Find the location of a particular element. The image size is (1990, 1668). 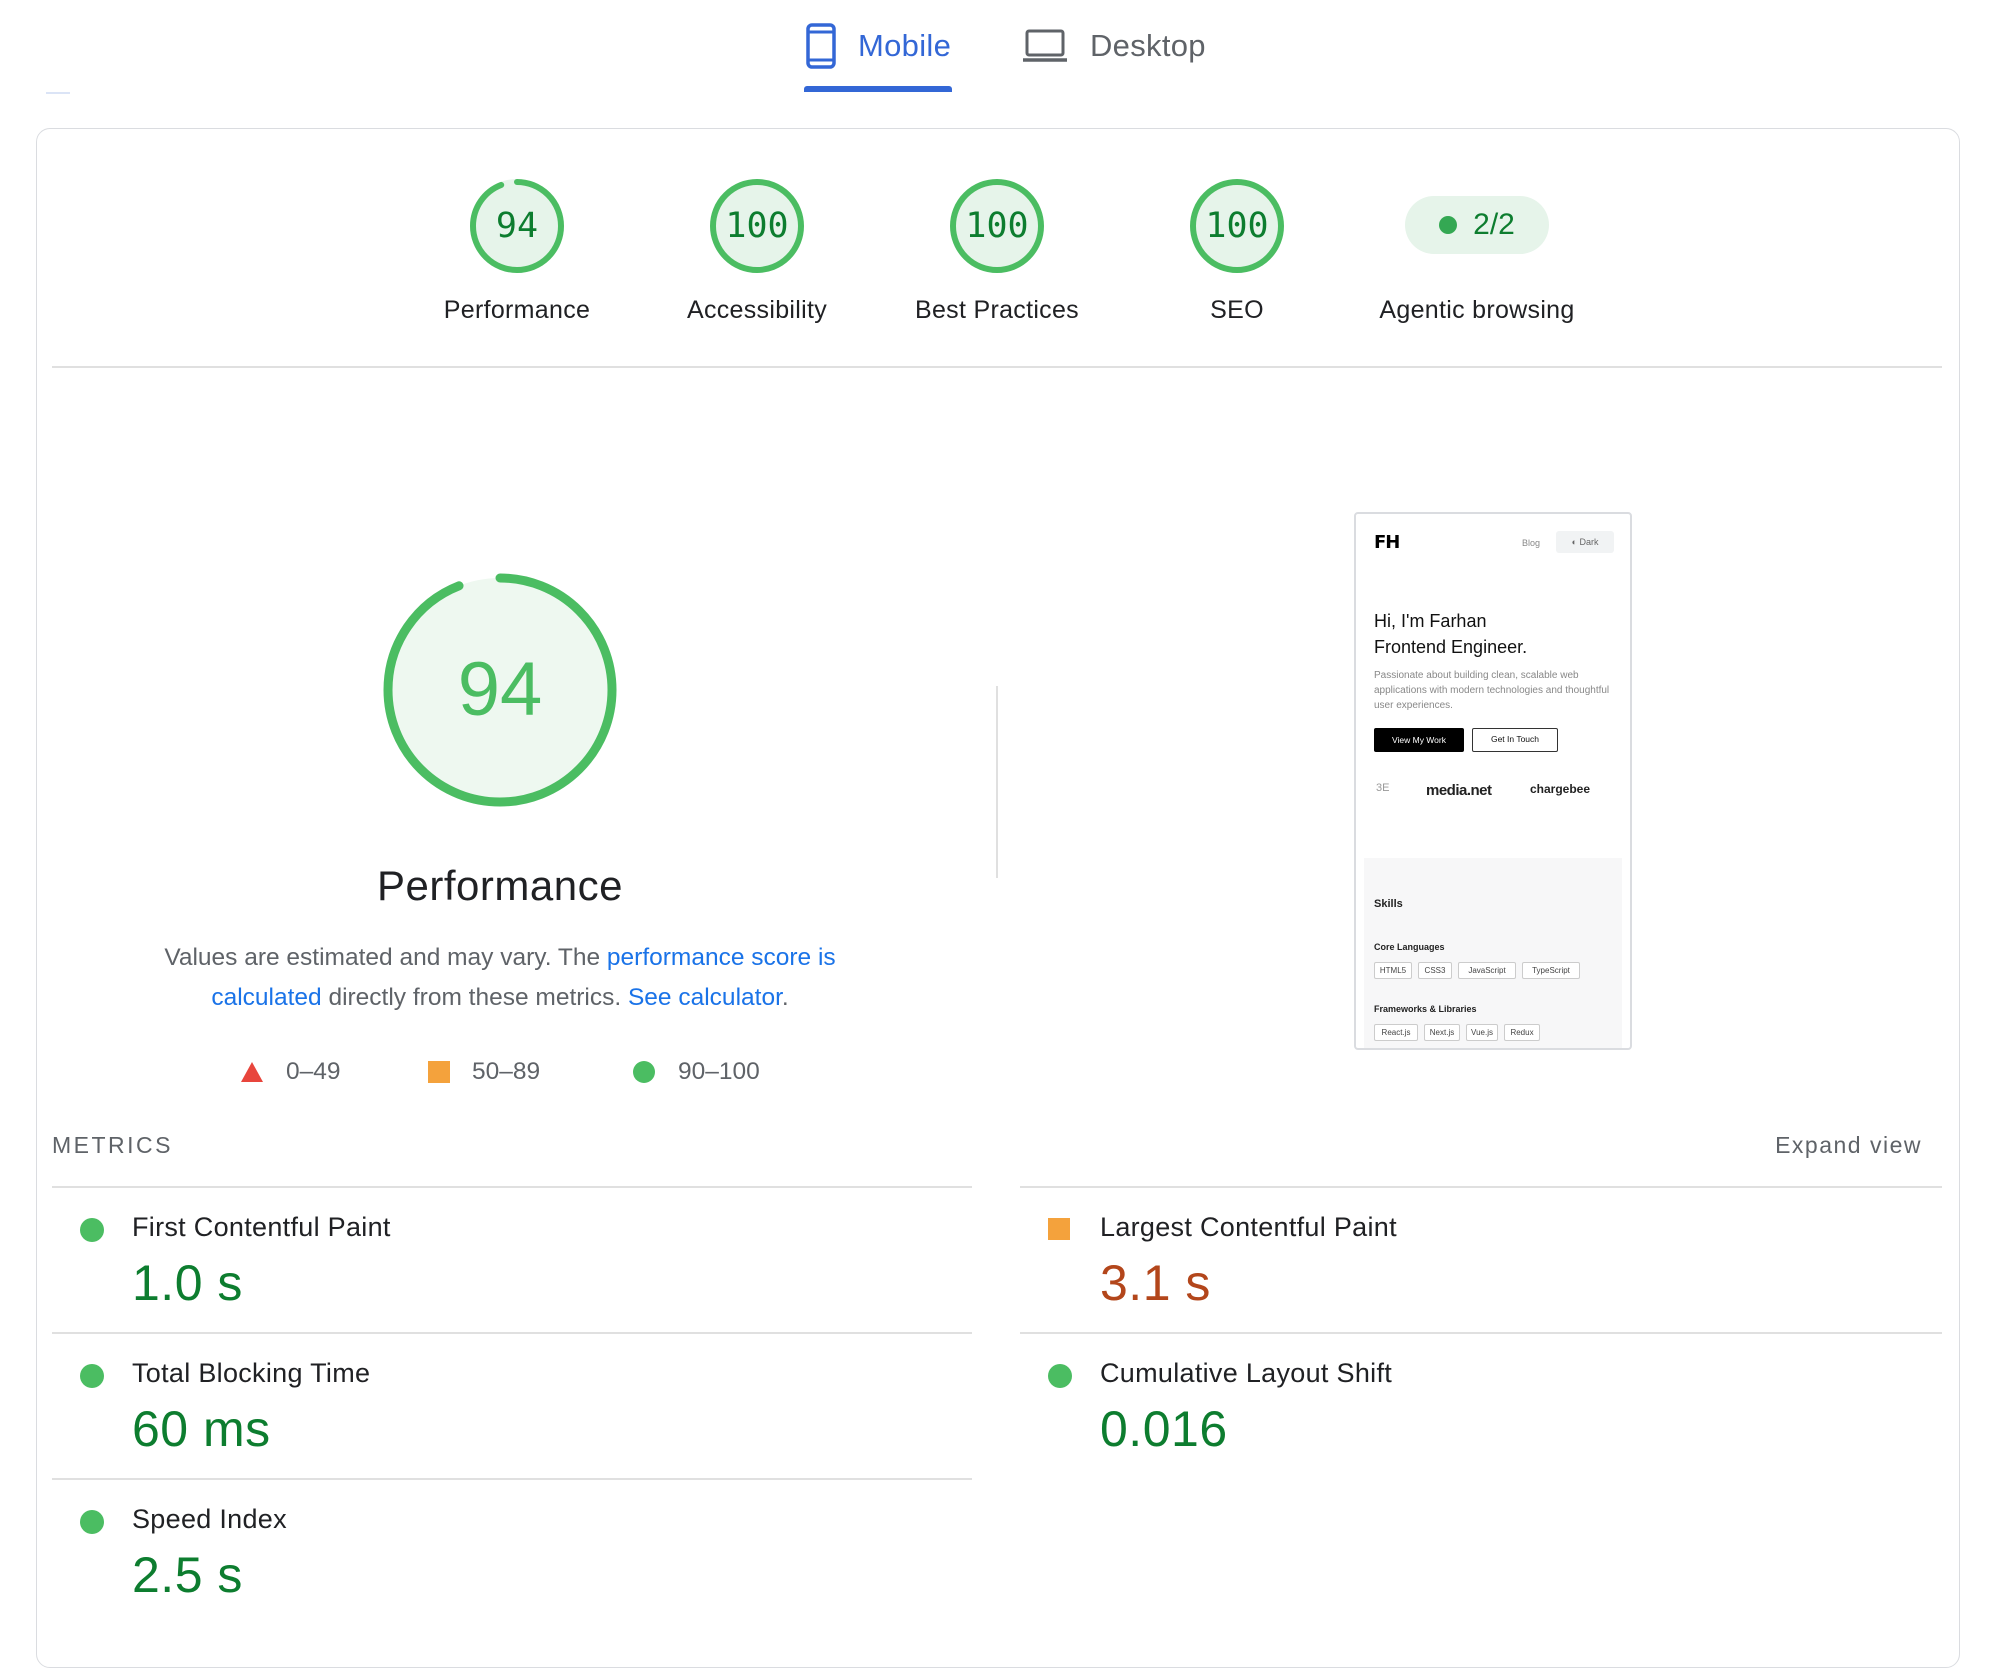

legend-pass-range: 90–100 is located at coordinates (719, 1071).